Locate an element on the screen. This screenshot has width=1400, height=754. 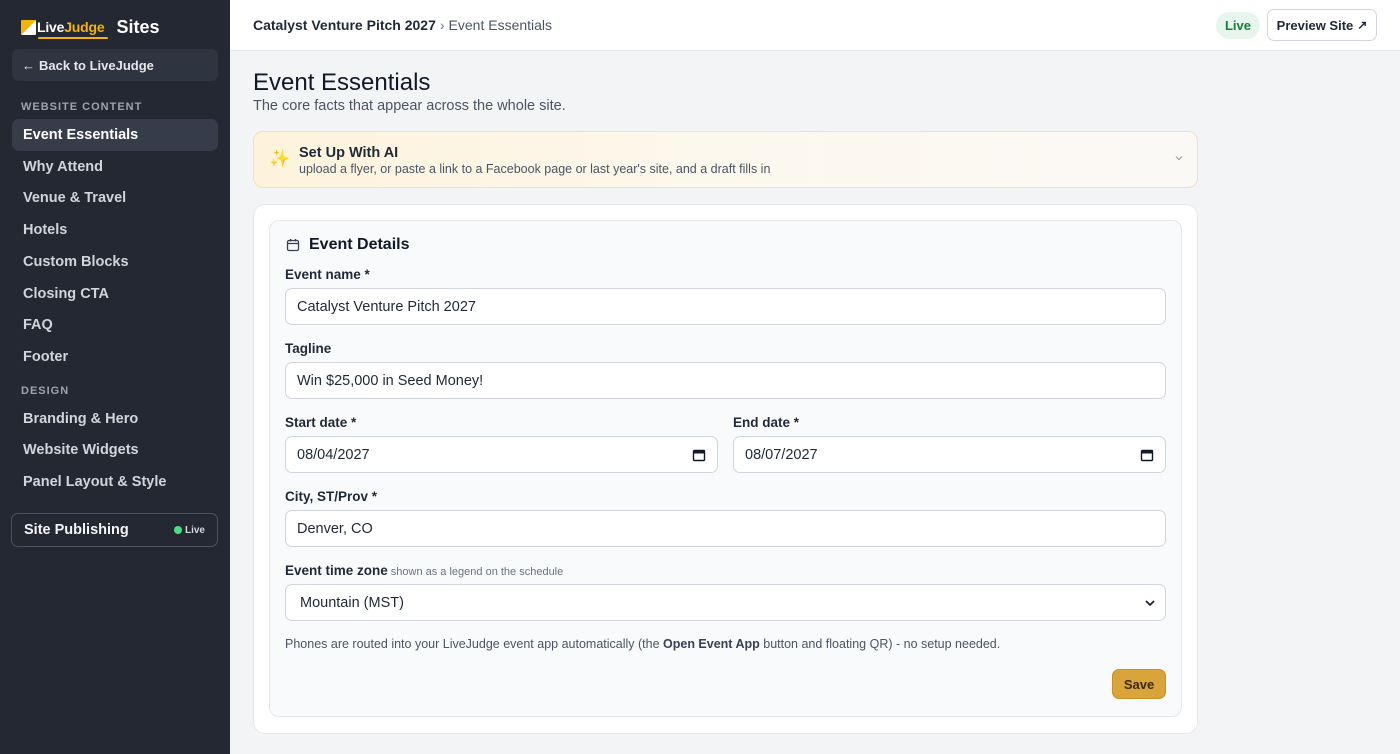
back-to-livejudge-button: ← Back to LiveJudge is located at coordinates (115, 65).